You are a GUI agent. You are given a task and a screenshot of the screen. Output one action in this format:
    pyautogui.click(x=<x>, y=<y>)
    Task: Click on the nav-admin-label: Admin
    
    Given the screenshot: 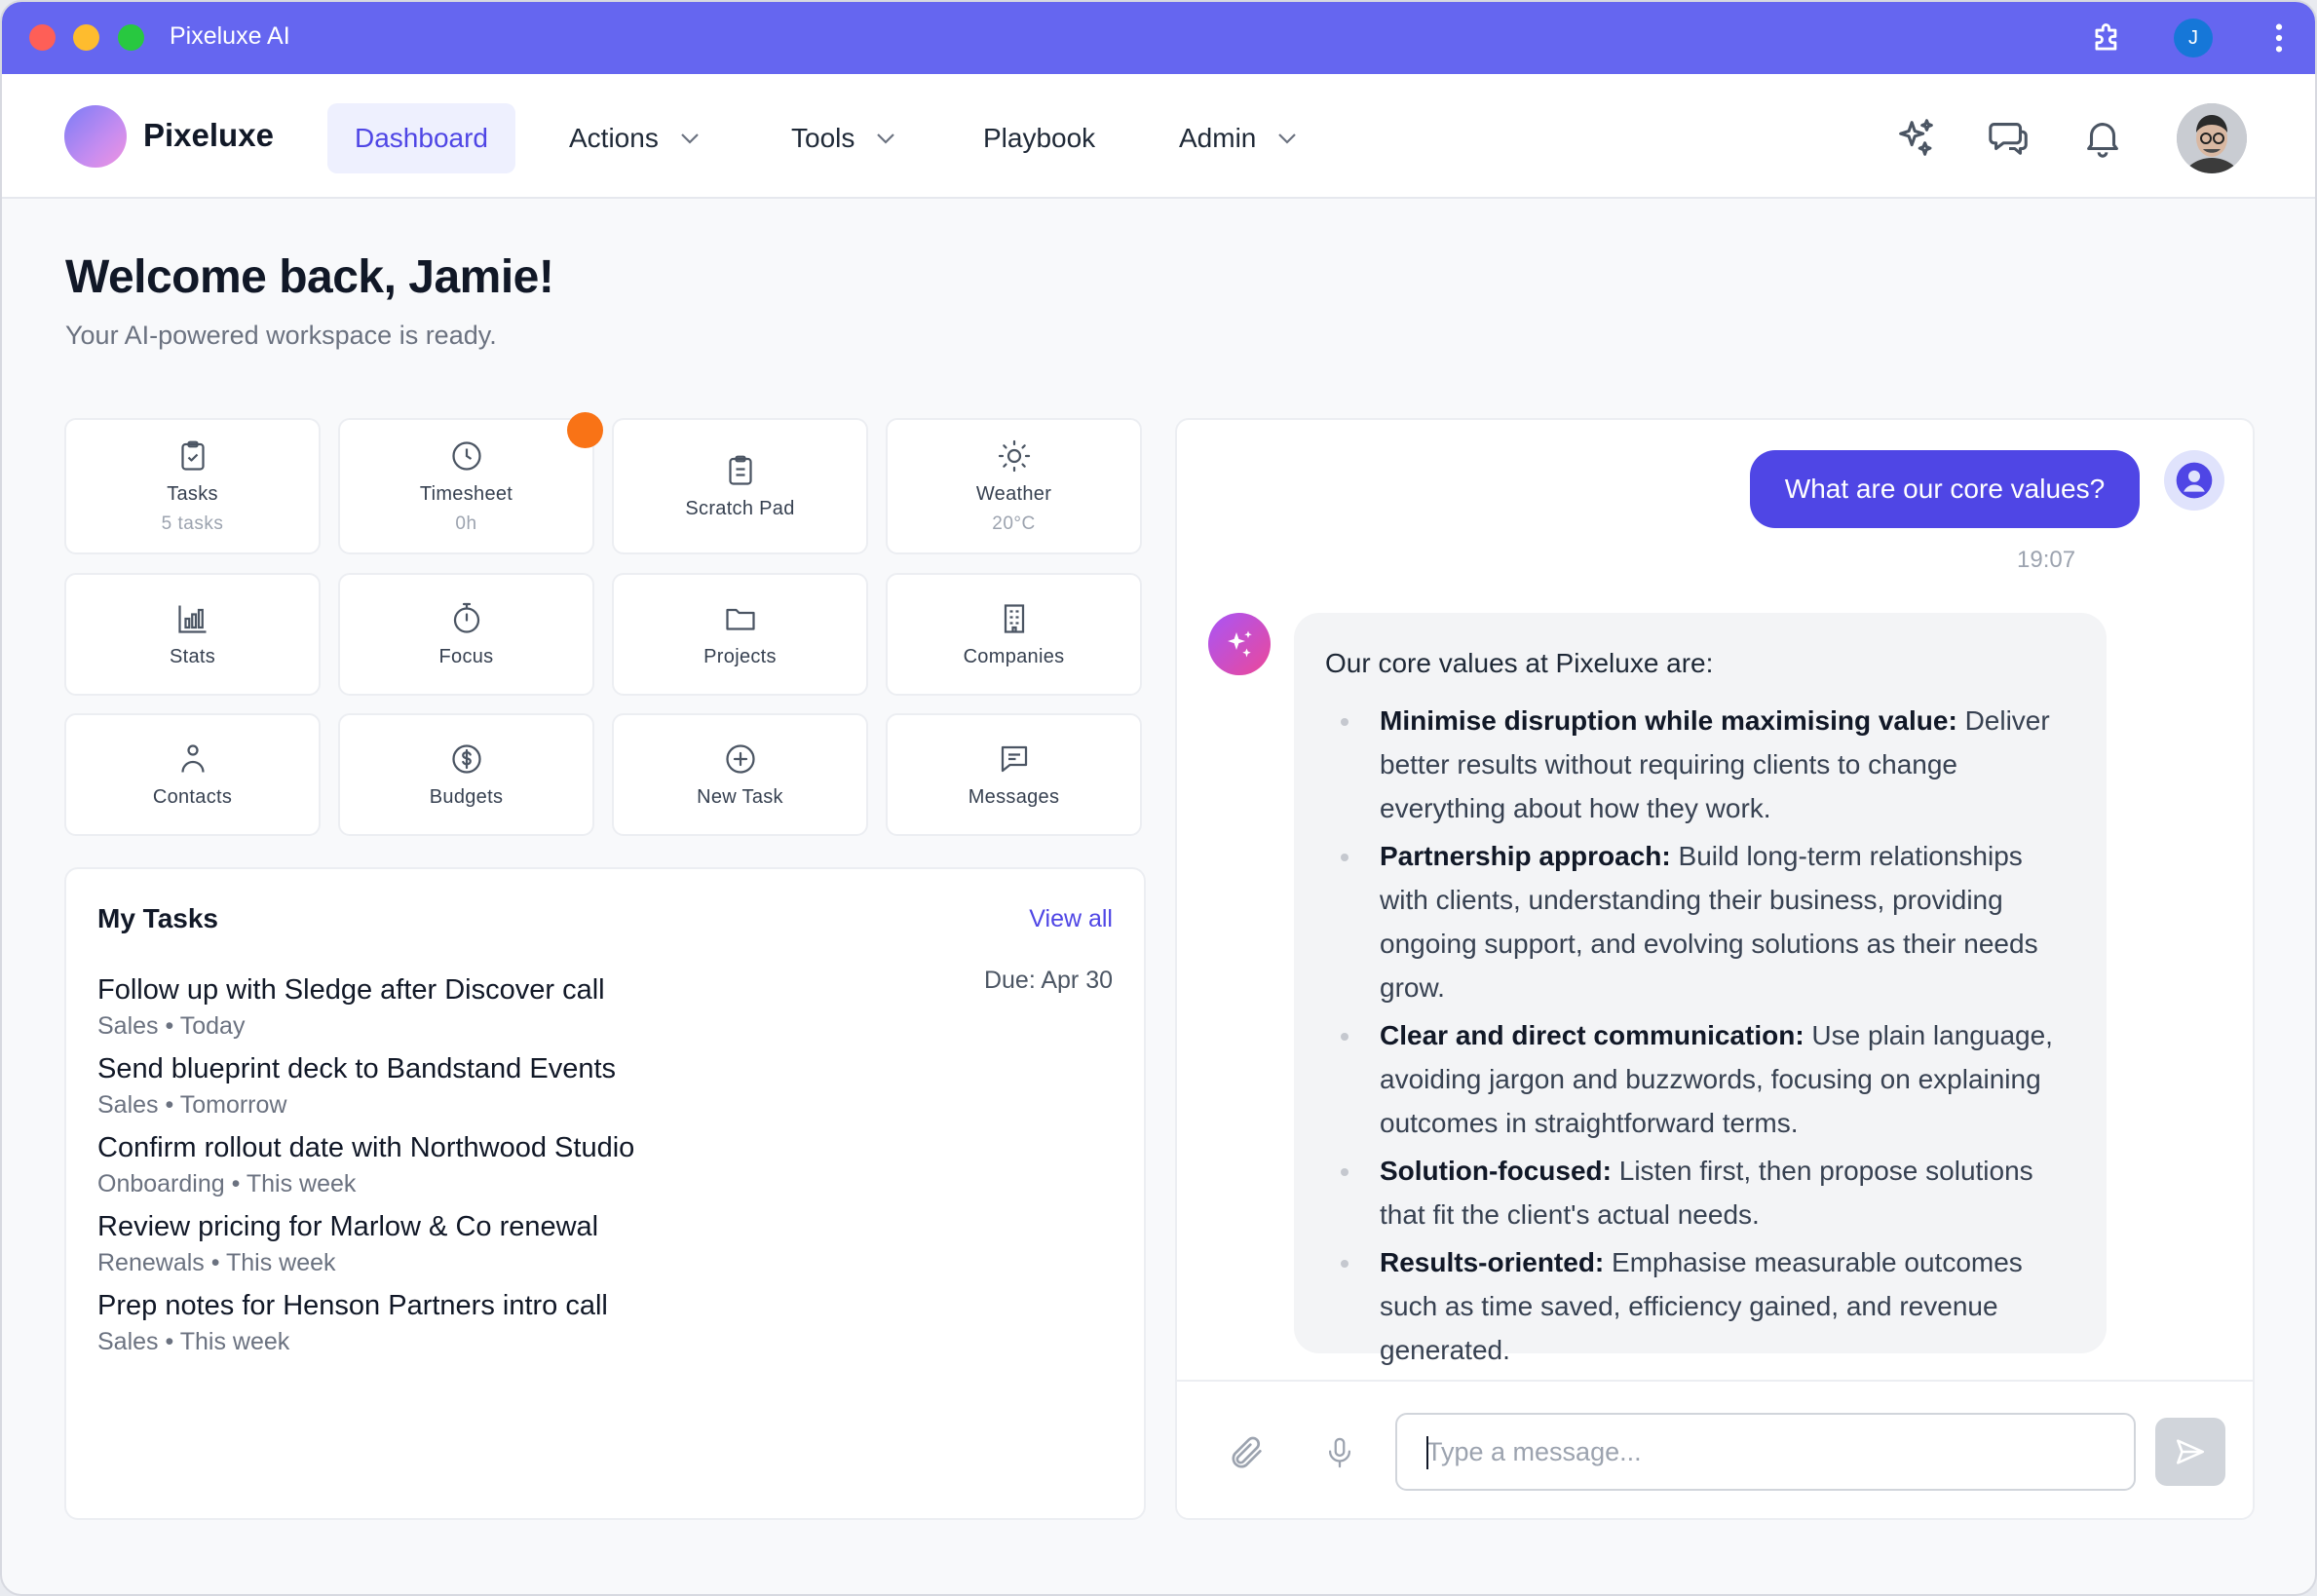 What is the action you would take?
    pyautogui.click(x=1218, y=138)
    